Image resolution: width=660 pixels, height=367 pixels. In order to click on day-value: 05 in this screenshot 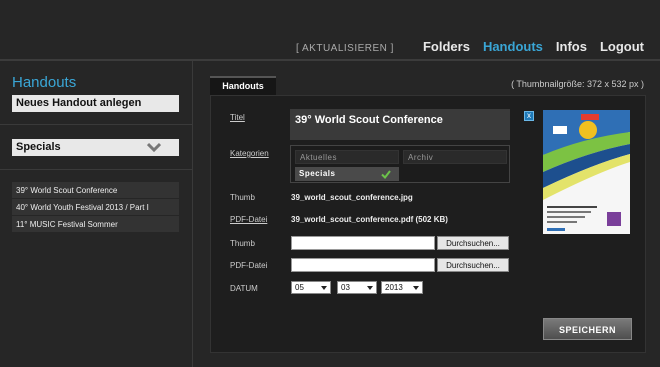, I will do `click(299, 287)`.